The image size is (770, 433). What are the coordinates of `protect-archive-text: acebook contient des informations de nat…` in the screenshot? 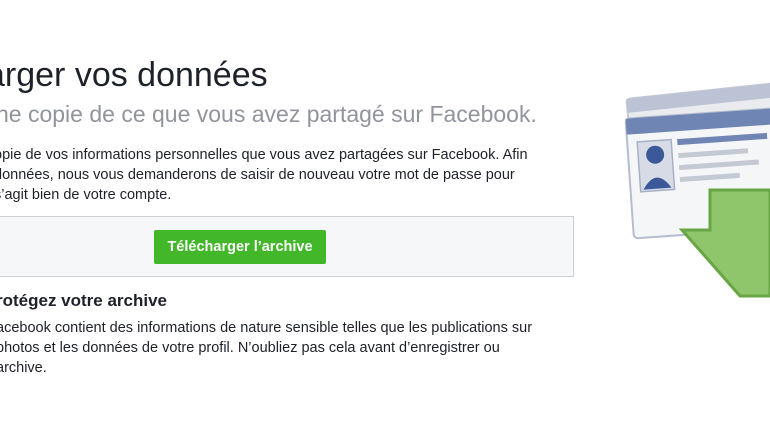 It's located at (298, 348).